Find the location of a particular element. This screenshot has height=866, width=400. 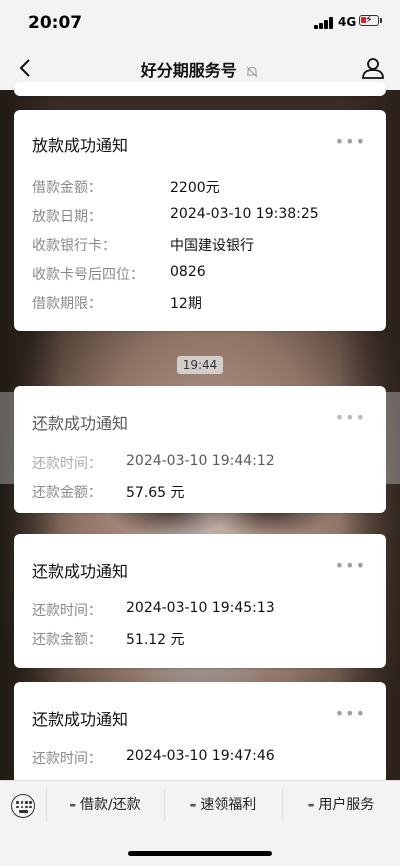

row-label: 收款卡号后四位： is located at coordinates (88, 275).